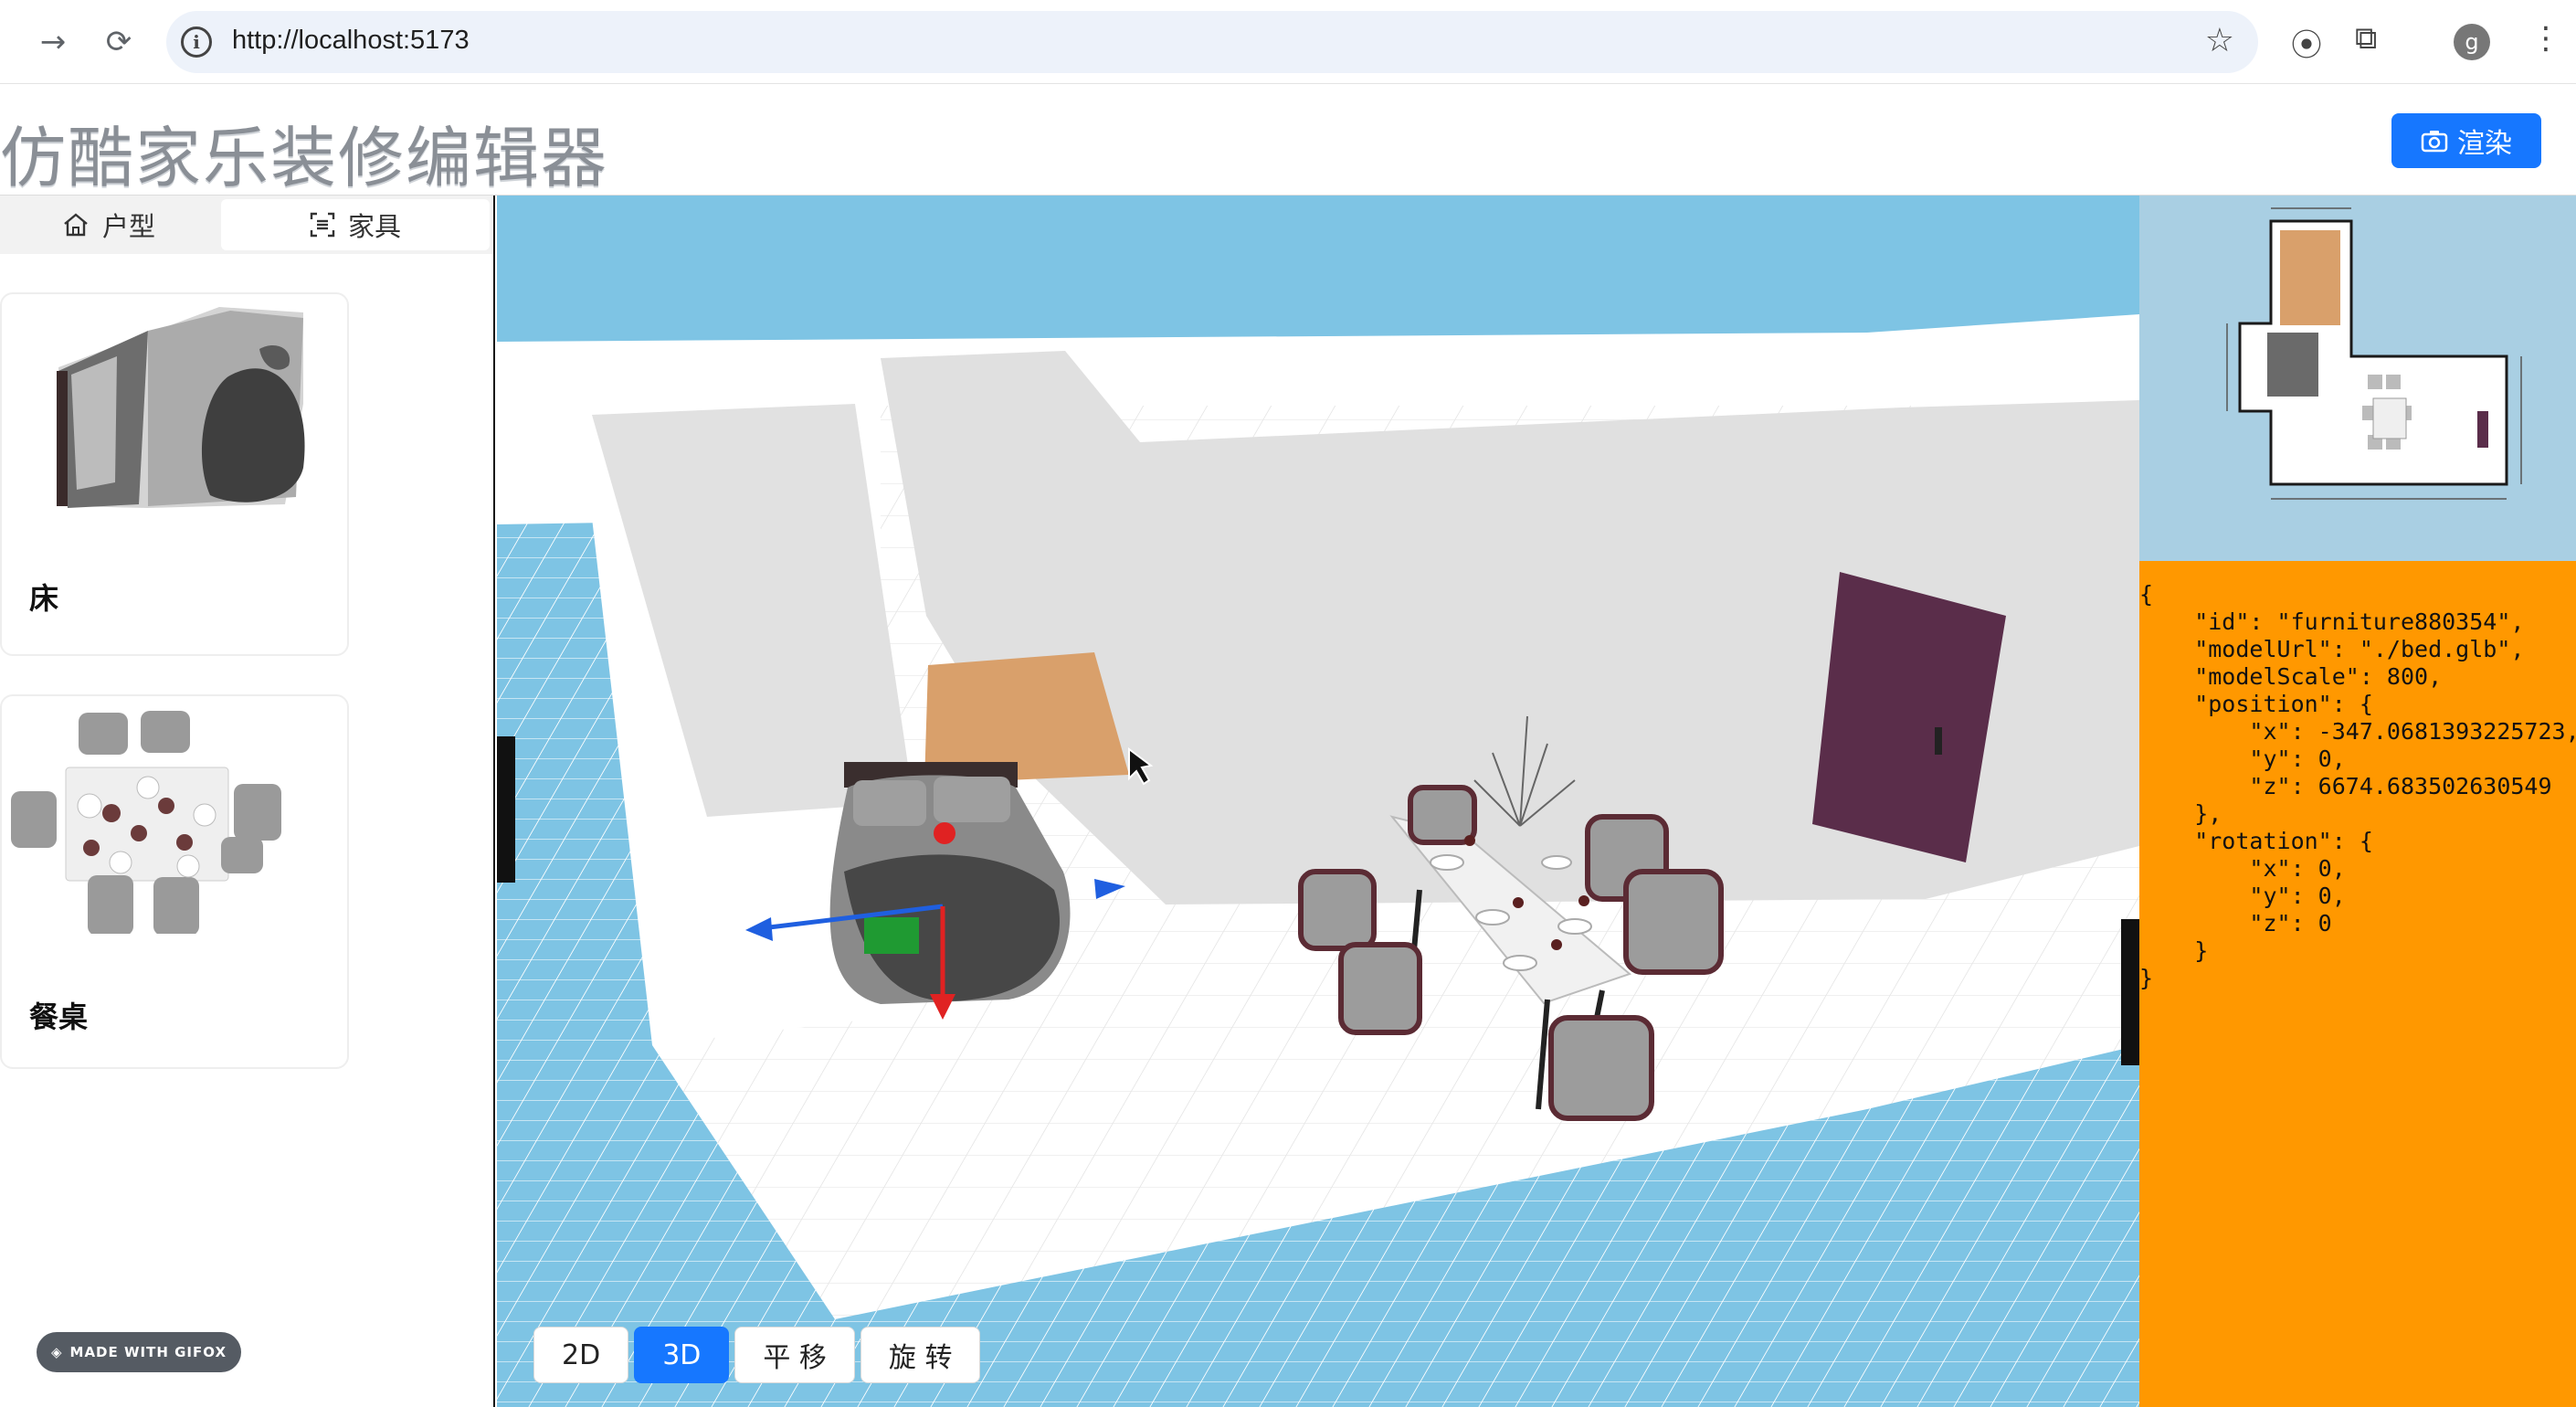 The height and width of the screenshot is (1407, 2576). What do you see at coordinates (322, 225) in the screenshot?
I see `furniture-icon` at bounding box center [322, 225].